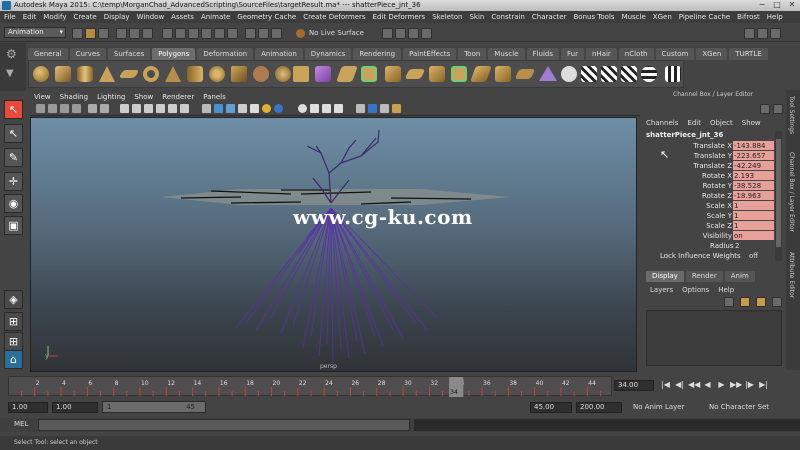  Describe the element at coordinates (104, 108) in the screenshot. I see `grid-icon` at that location.